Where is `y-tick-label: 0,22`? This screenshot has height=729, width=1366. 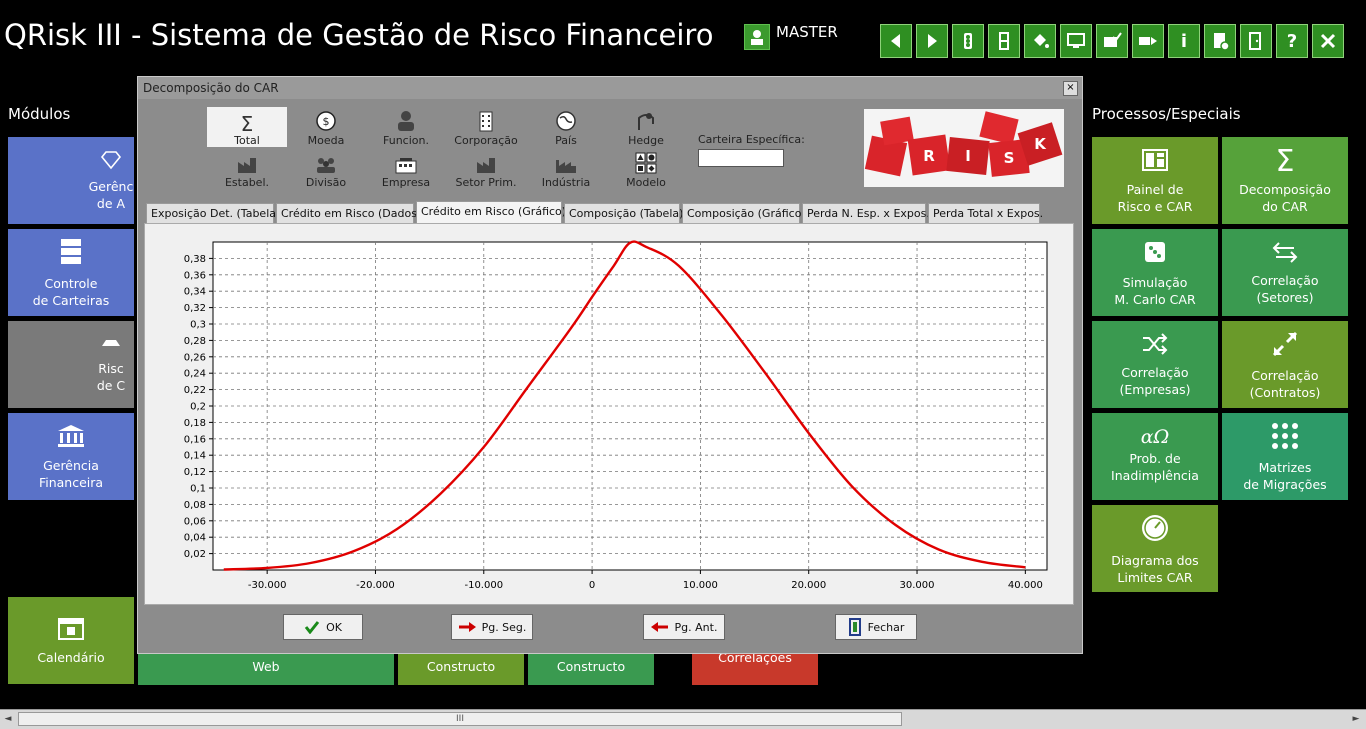
y-tick-label: 0,22 is located at coordinates (195, 390).